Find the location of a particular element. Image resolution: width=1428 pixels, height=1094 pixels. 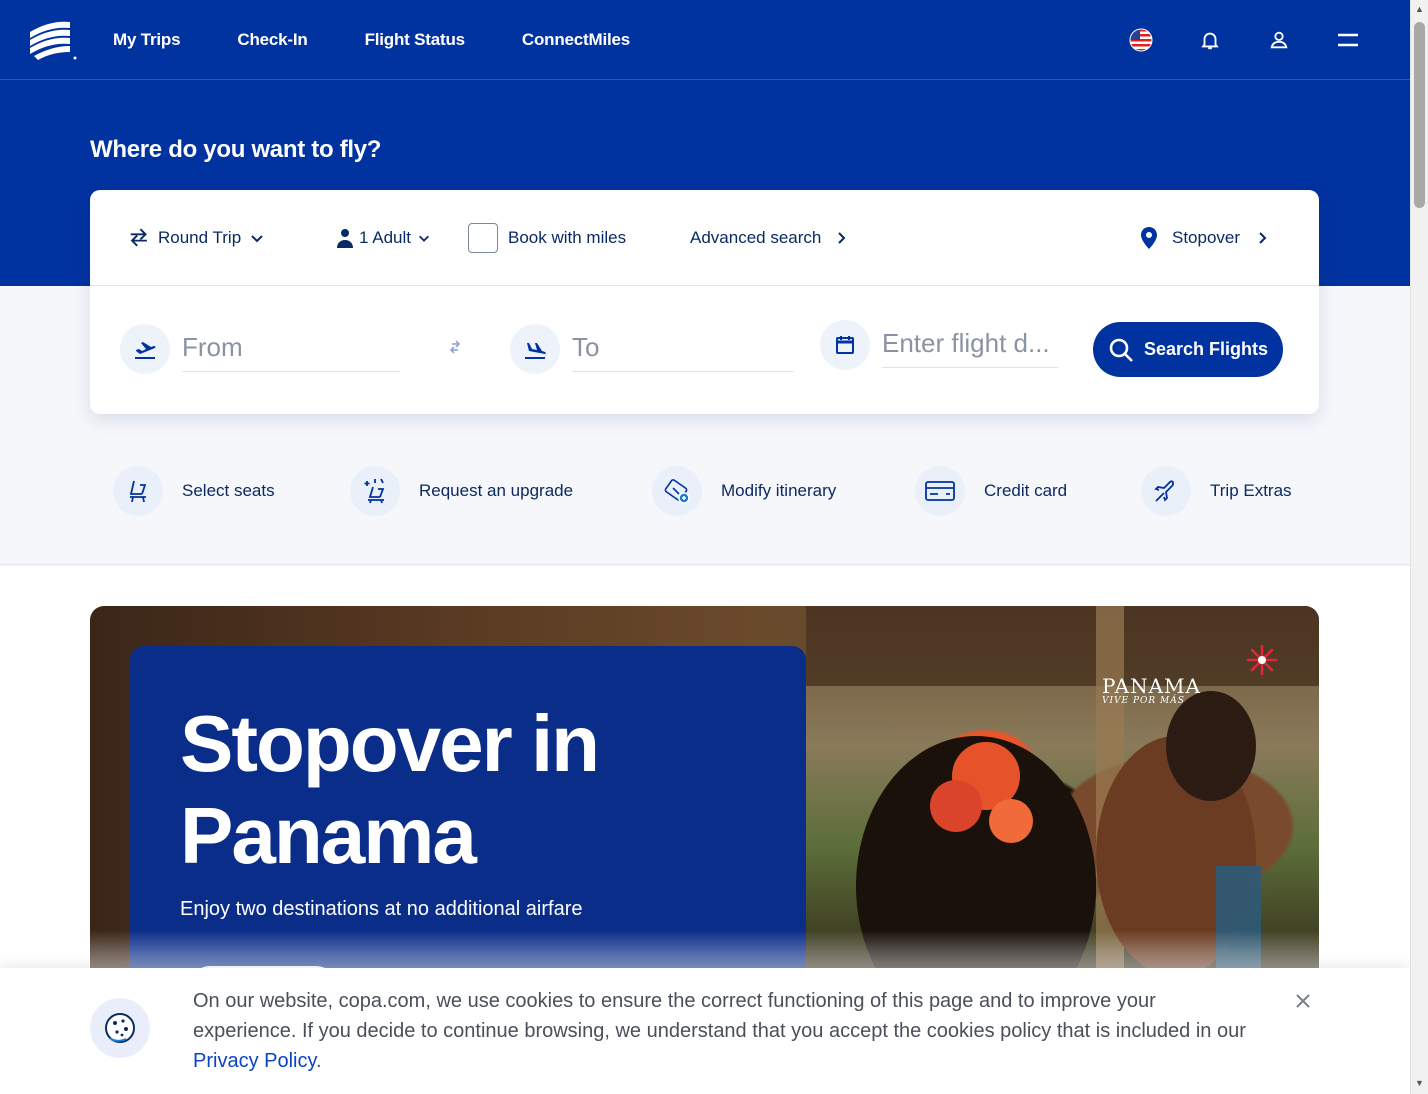

from-input-wrap is located at coordinates (291, 348).